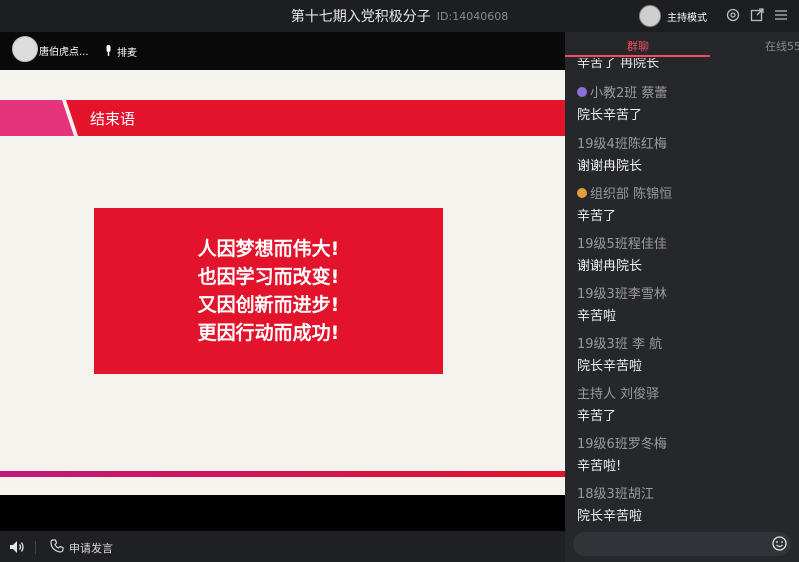 The width and height of the screenshot is (799, 562). What do you see at coordinates (622, 253) in the screenshot?
I see `chat-message: 19级5班程佳佳 谢谢冉院长` at bounding box center [622, 253].